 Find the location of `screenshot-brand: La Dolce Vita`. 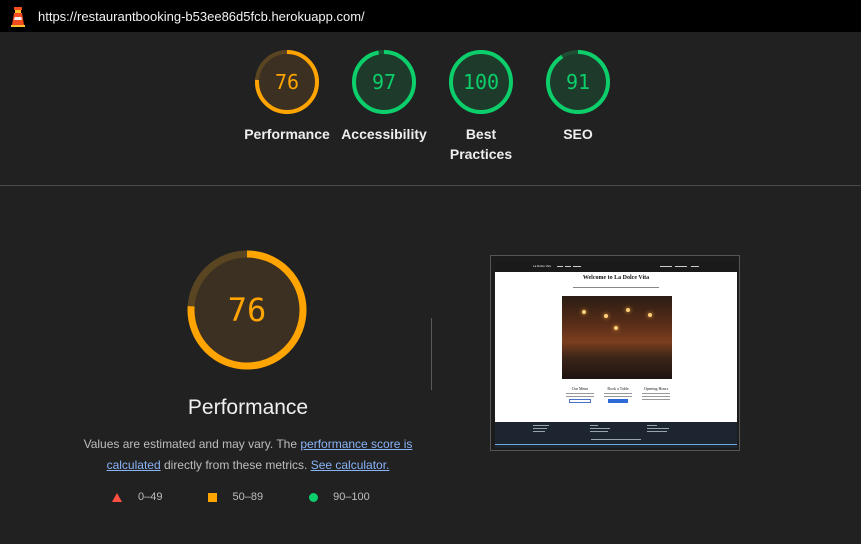

screenshot-brand: La Dolce Vita is located at coordinates (542, 266).